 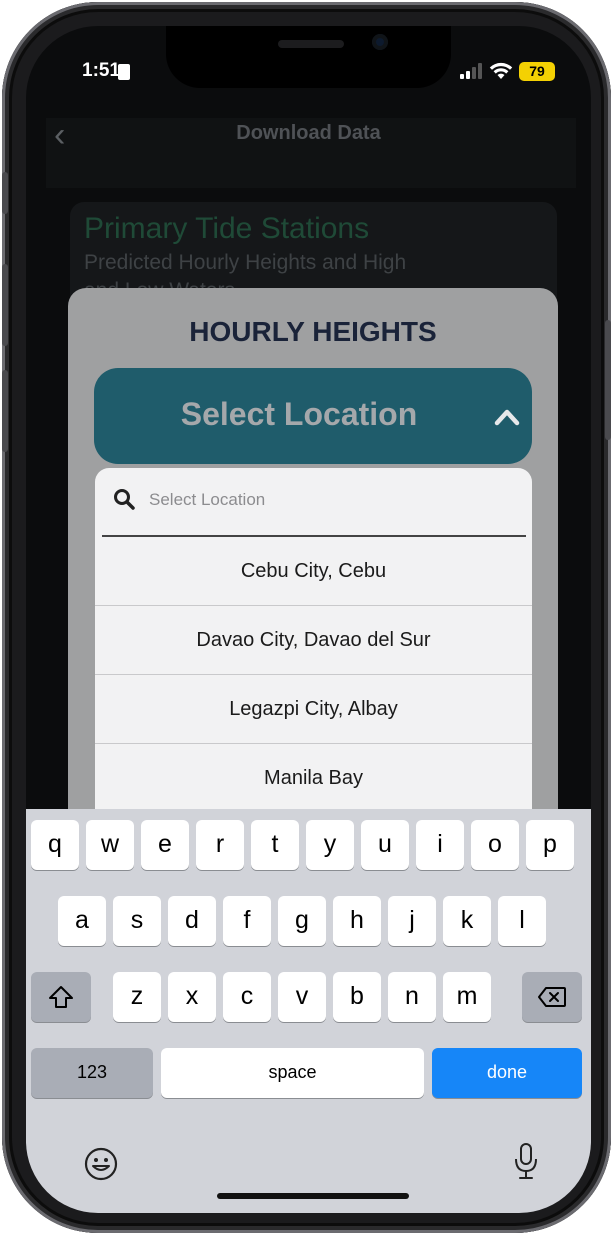 I want to click on list-item: Davao City, Davao del Sur, so click(x=313, y=640).